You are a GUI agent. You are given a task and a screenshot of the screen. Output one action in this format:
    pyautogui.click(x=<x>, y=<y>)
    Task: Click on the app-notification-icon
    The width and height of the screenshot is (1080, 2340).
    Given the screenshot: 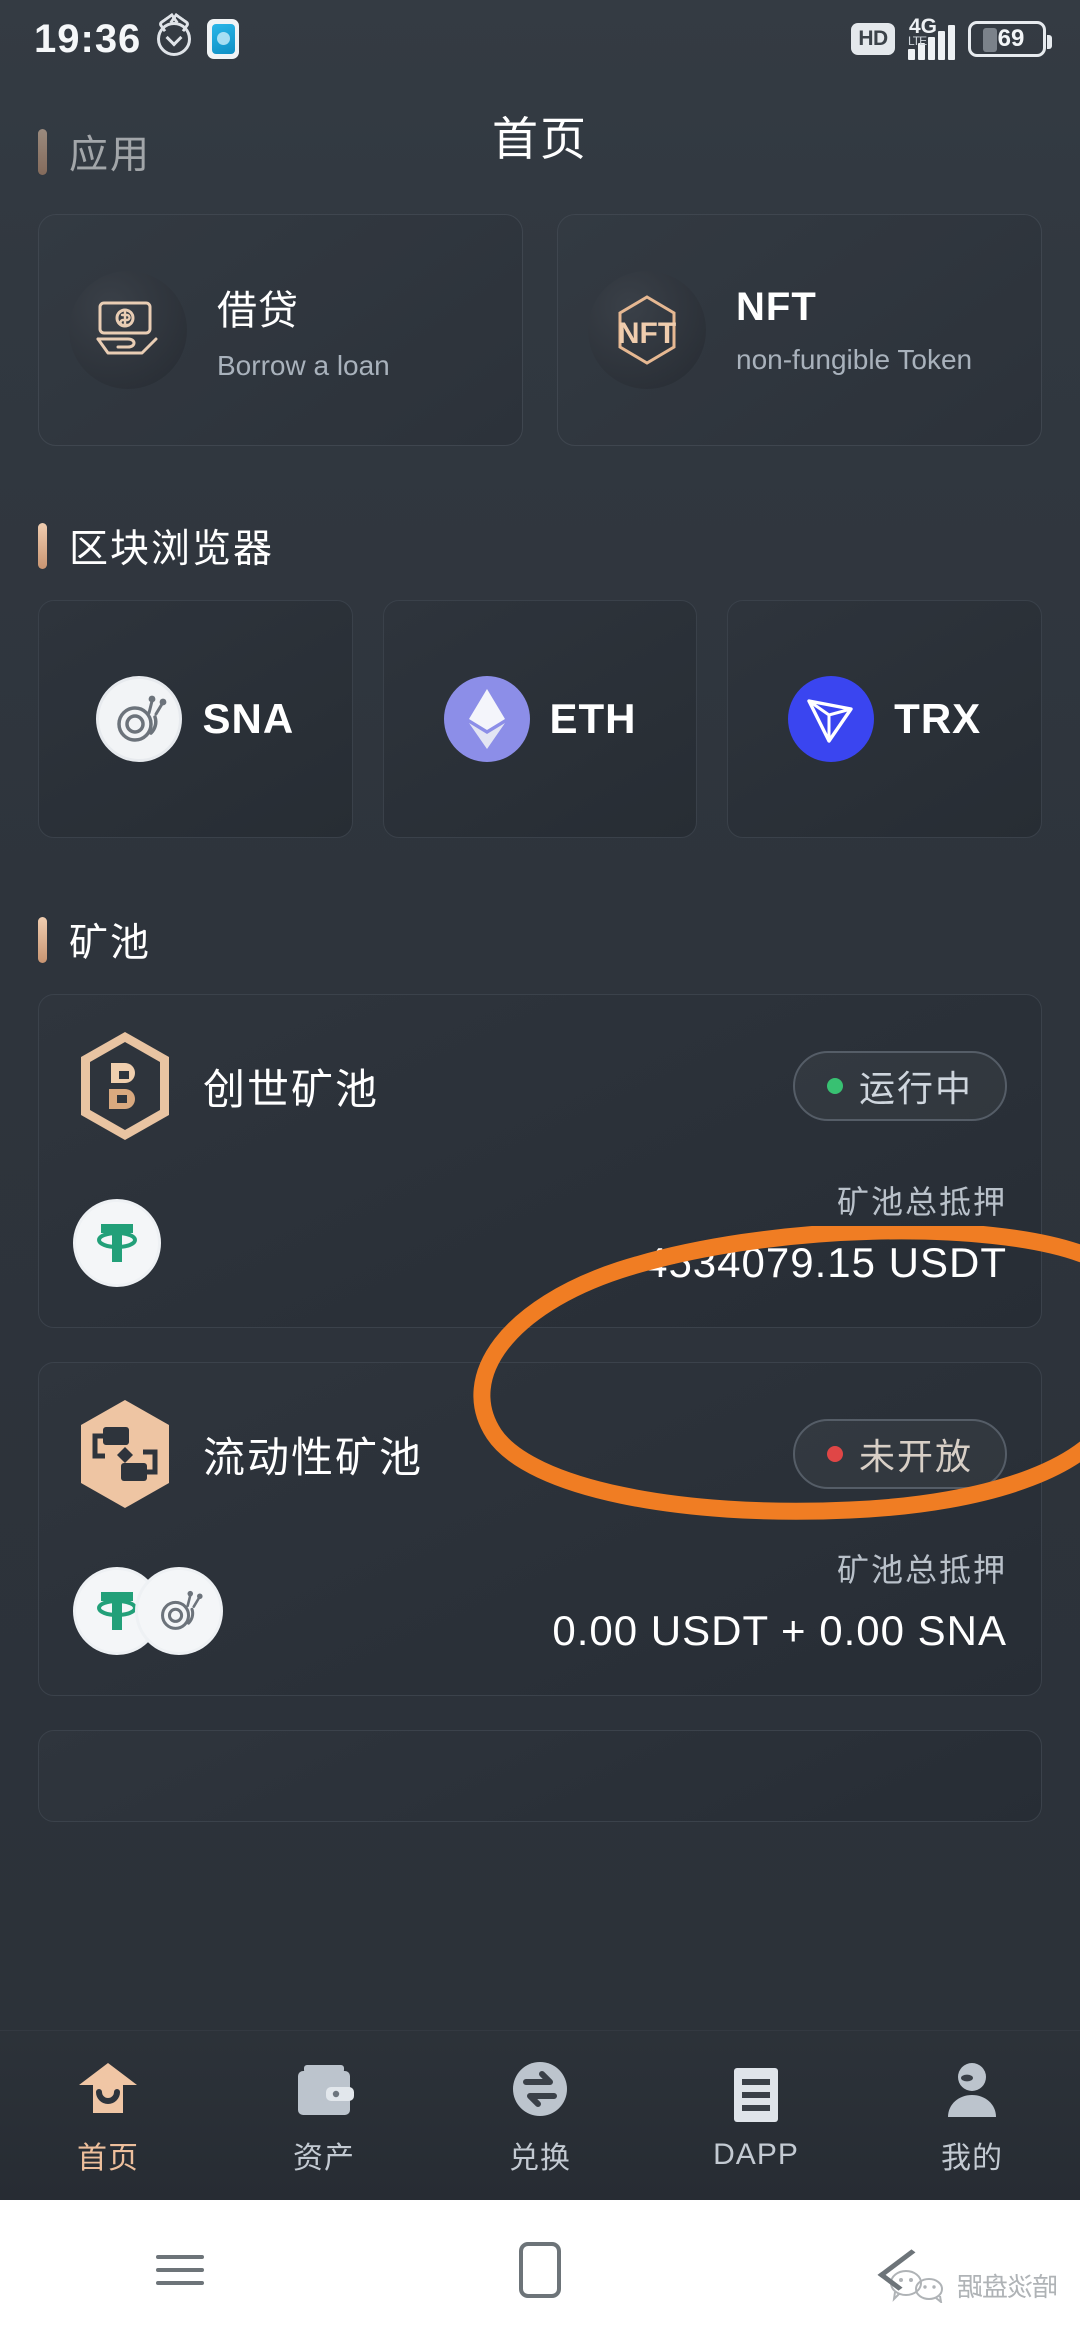 What is the action you would take?
    pyautogui.click(x=223, y=39)
    